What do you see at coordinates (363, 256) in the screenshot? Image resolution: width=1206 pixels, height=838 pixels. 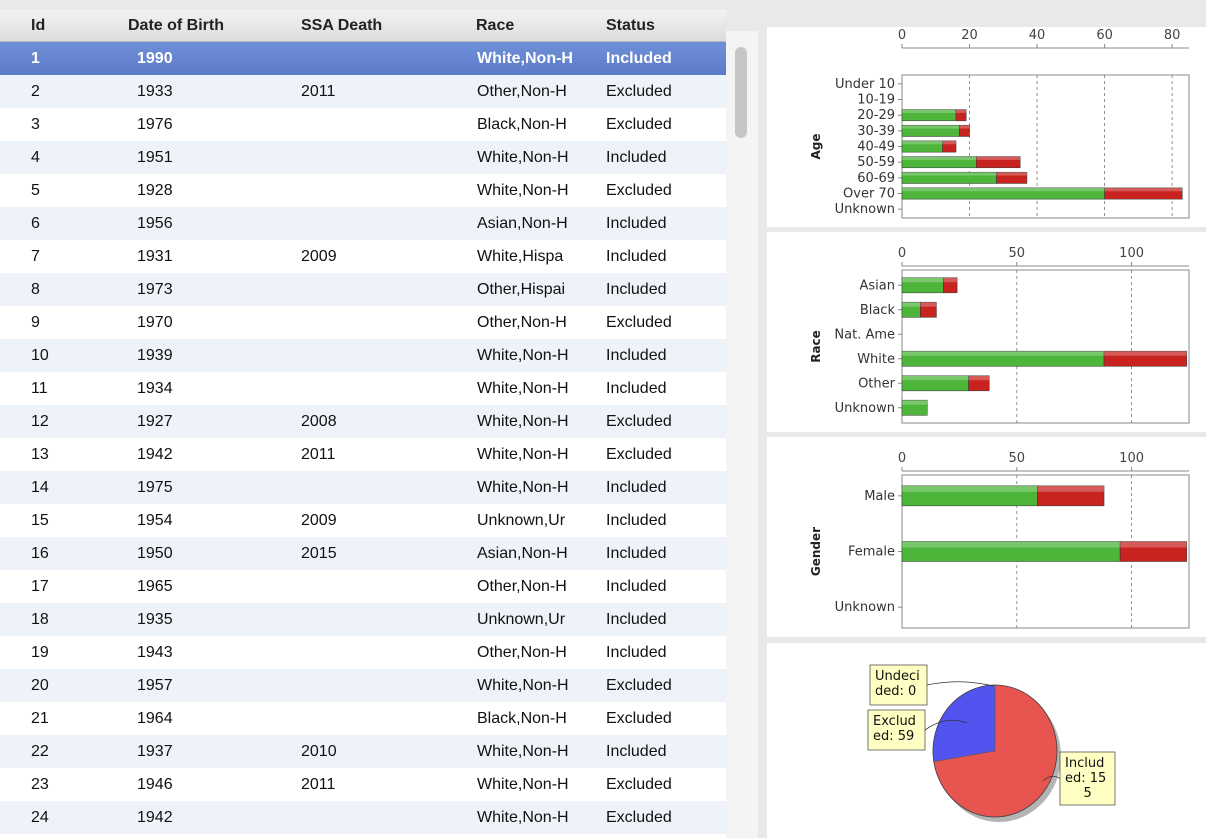 I see `table-row: 7 1931 2009 White,Hispa Included` at bounding box center [363, 256].